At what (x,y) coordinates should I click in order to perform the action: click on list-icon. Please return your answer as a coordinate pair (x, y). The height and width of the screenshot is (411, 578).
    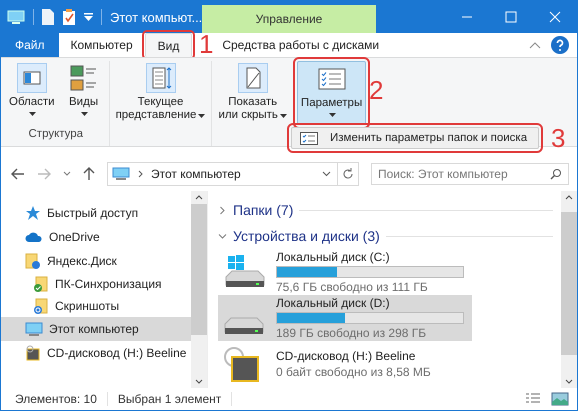
    Looking at the image, I should click on (161, 78).